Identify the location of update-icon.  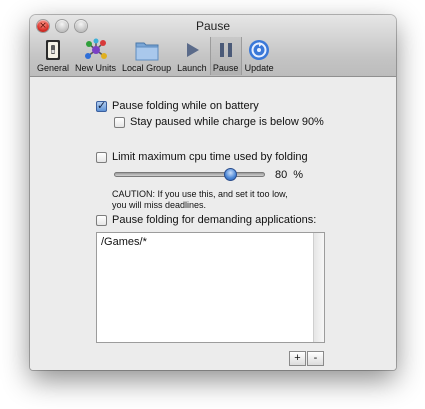
(259, 50).